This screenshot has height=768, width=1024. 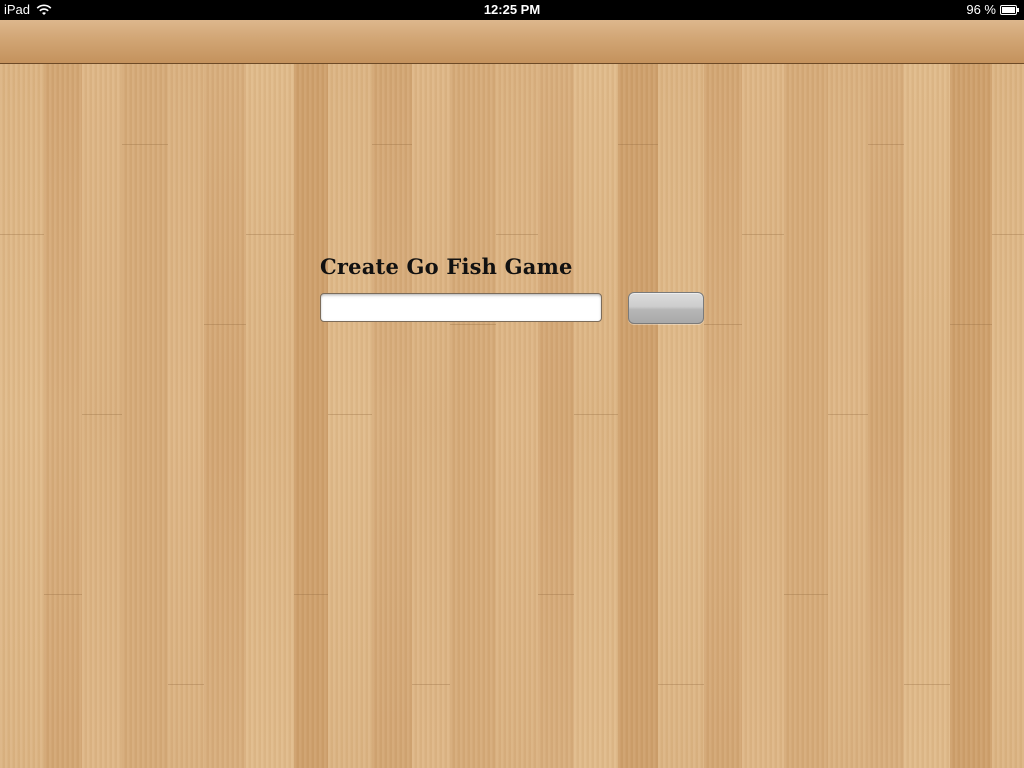 I want to click on game-name-input, so click(x=461, y=307).